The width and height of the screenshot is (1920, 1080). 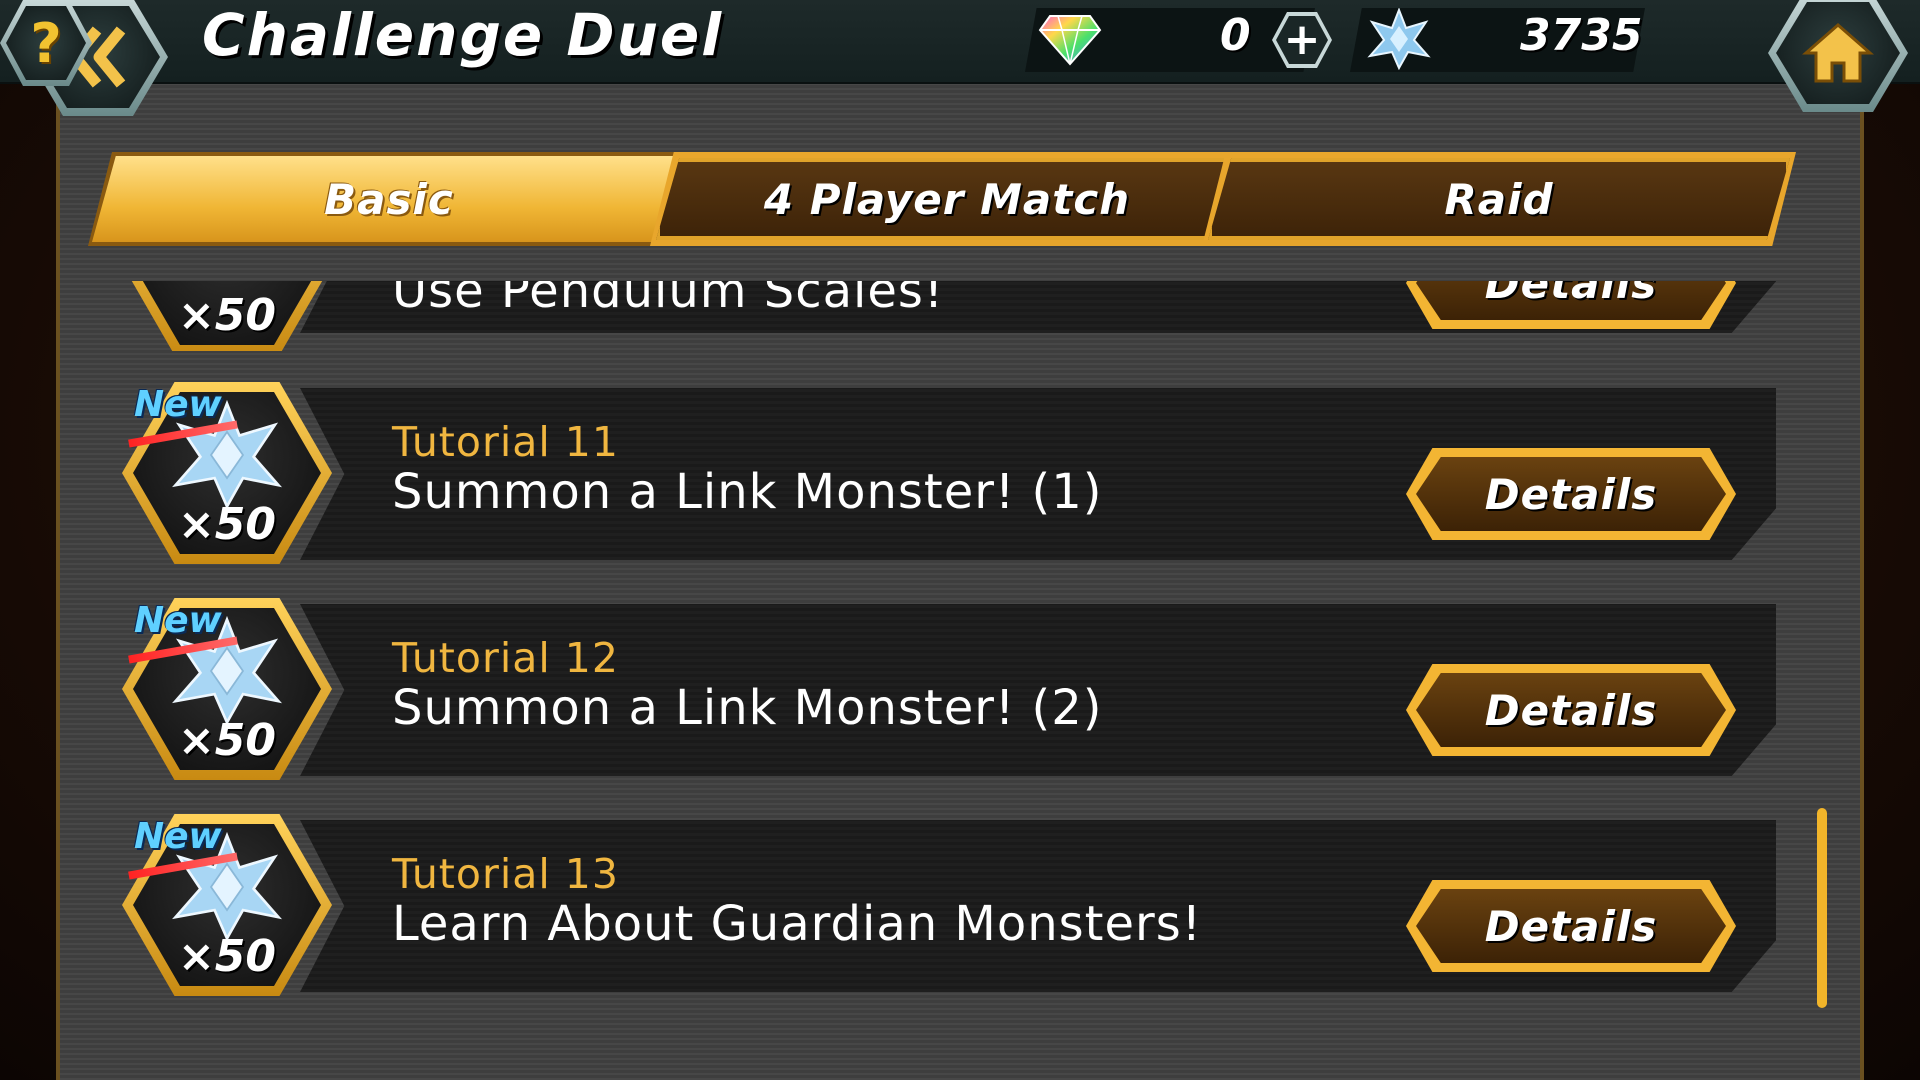 I want to click on list-item-subtitle: Tutorial 13, so click(x=505, y=874).